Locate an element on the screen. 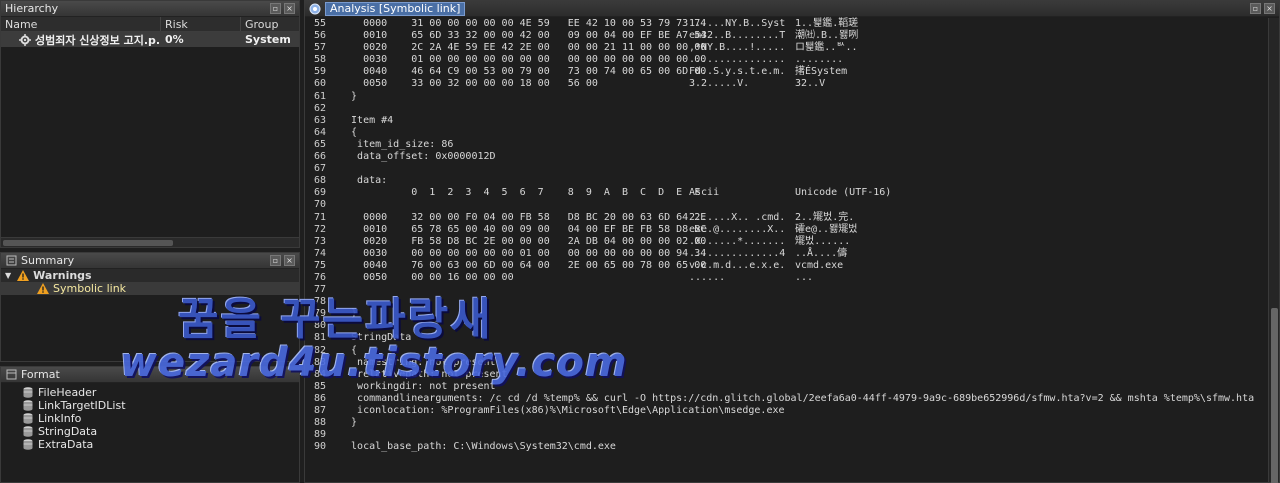 The width and height of the screenshot is (1280, 483). line-number: 74 is located at coordinates (320, 253).